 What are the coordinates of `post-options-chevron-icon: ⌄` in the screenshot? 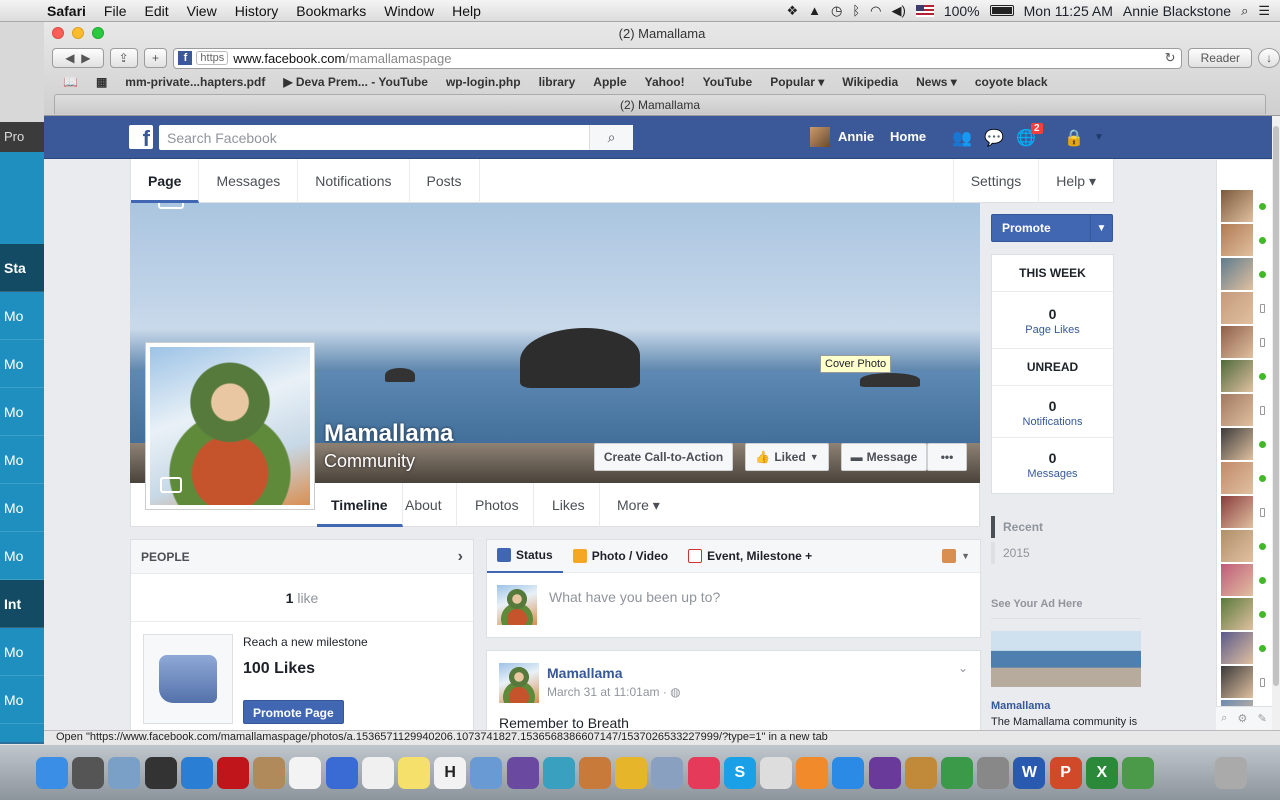 It's located at (963, 668).